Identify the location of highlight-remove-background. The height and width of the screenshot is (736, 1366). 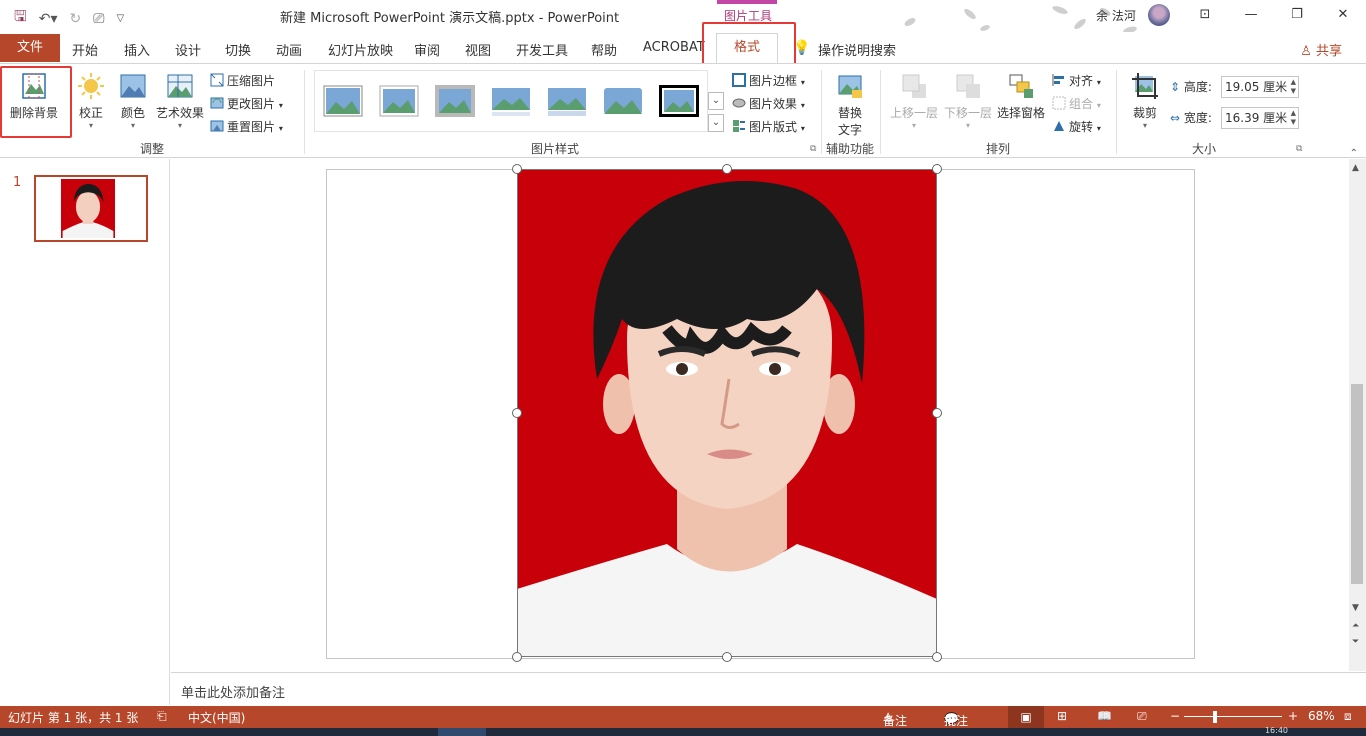
(36, 102).